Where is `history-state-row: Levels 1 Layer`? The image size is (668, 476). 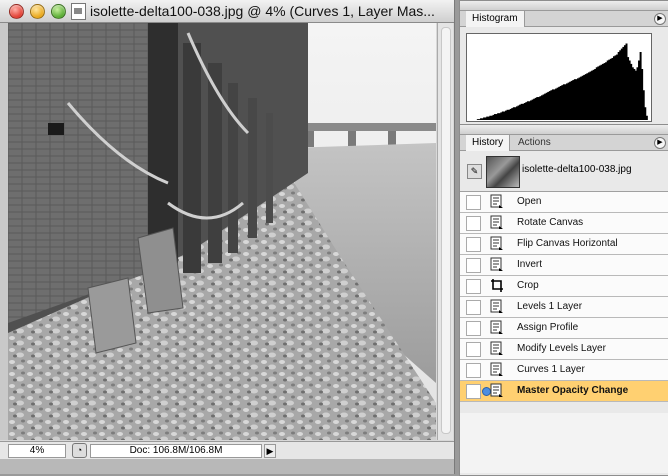
history-state-row: Levels 1 Layer is located at coordinates (564, 307).